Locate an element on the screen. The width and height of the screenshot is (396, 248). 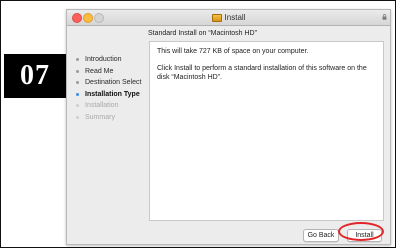
lock-icon is located at coordinates (384, 17).